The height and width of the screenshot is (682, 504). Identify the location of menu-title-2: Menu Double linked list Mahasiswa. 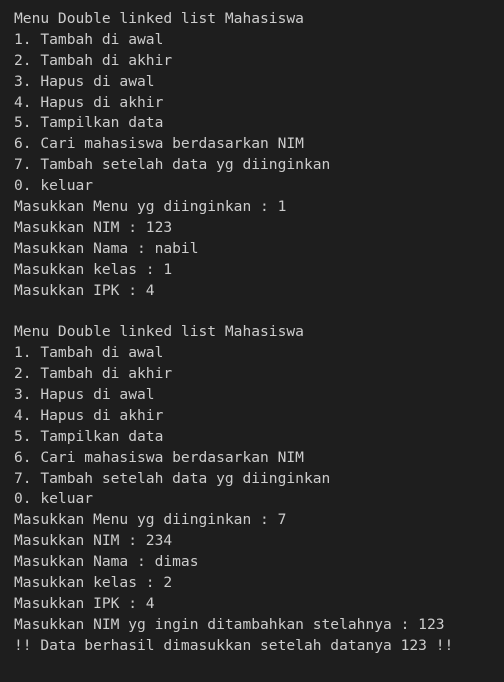
(159, 332).